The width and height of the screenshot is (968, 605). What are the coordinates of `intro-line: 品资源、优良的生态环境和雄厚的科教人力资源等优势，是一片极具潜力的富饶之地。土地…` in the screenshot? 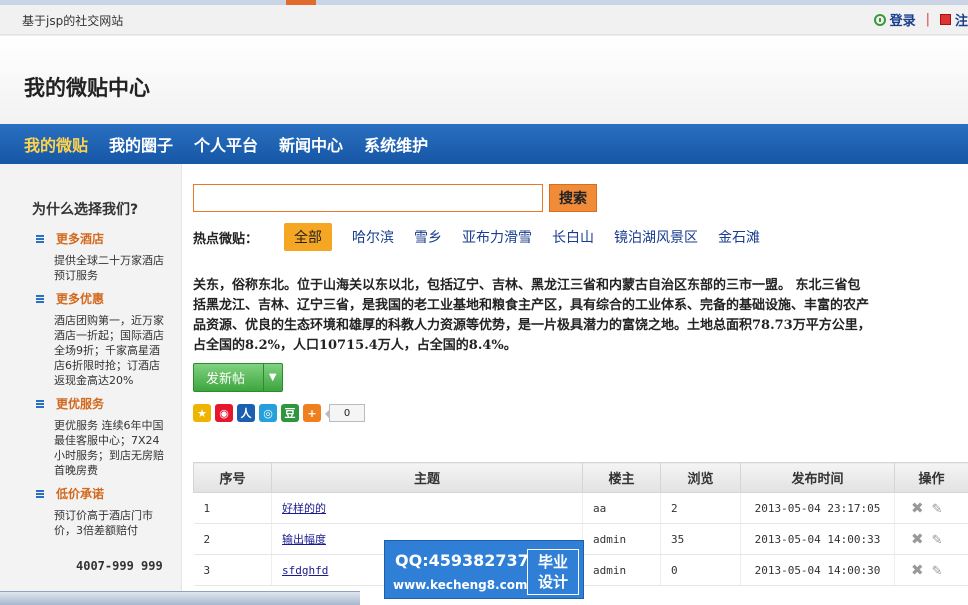 It's located at (532, 325).